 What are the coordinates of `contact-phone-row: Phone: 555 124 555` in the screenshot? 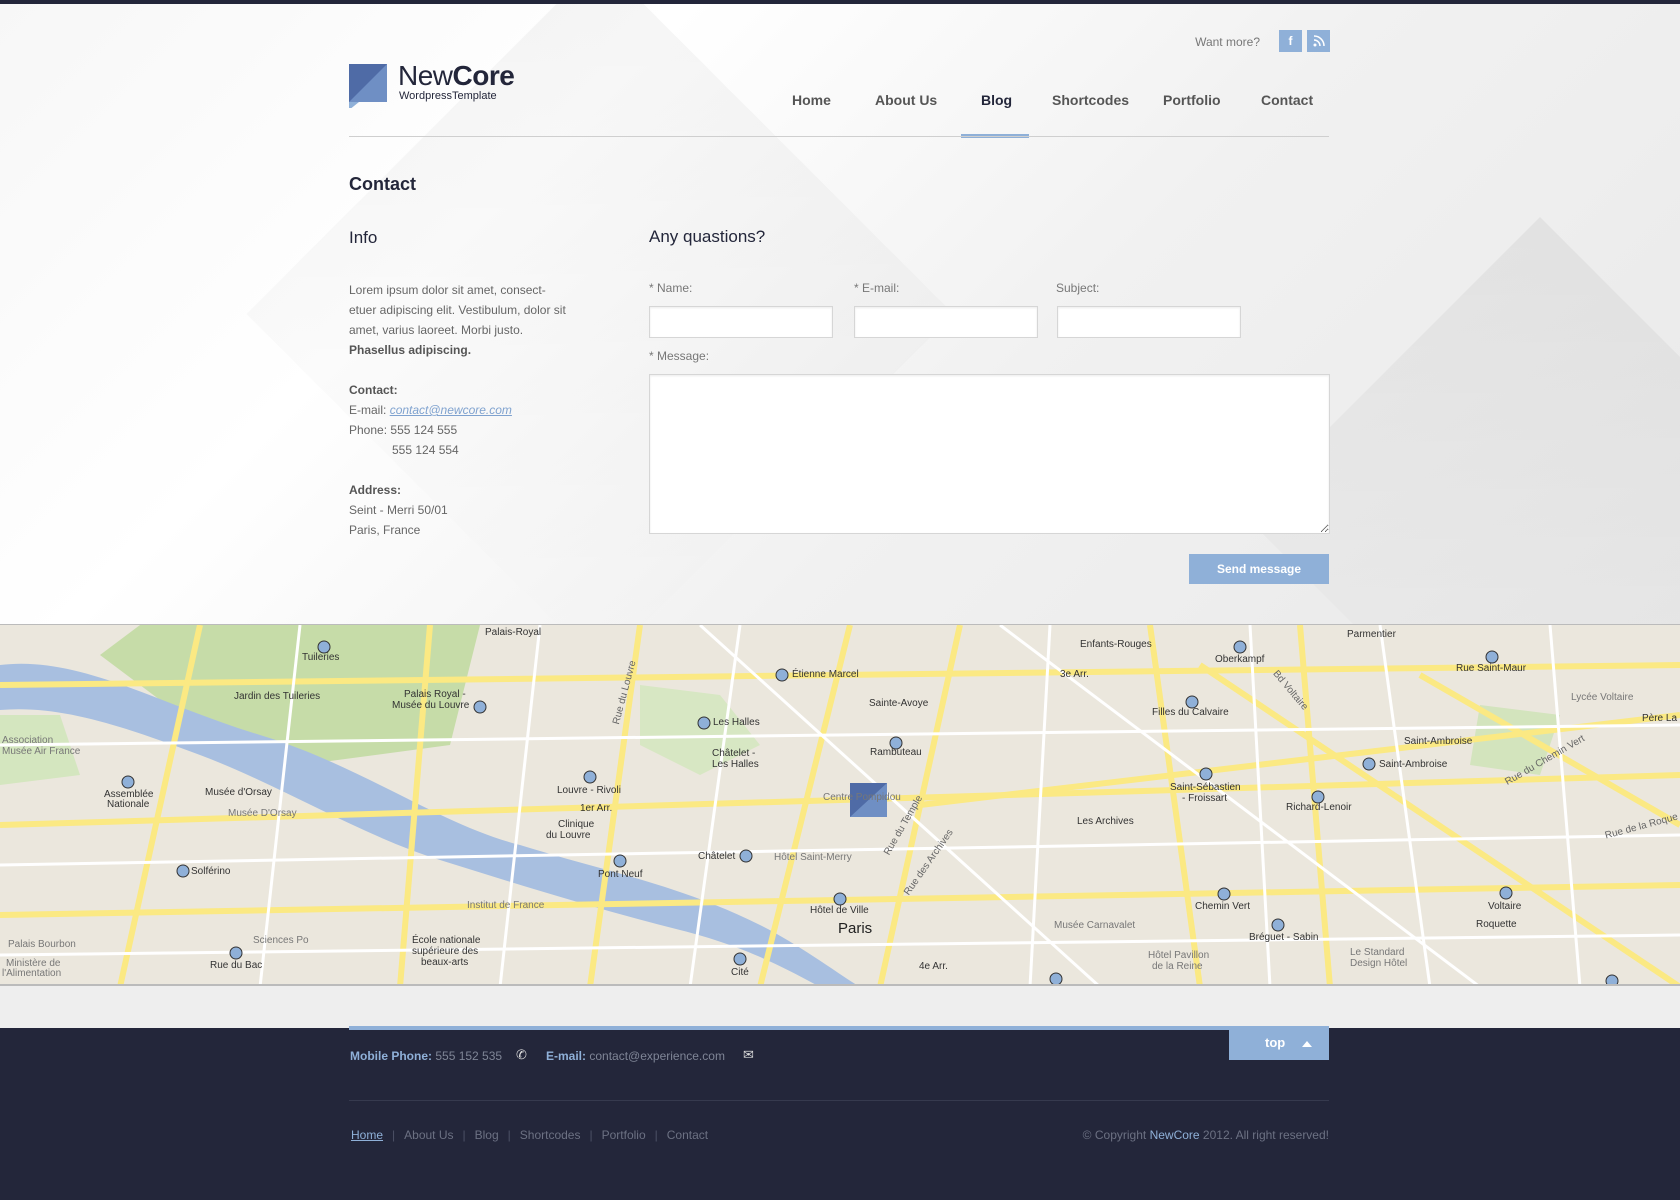 It's located at (459, 430).